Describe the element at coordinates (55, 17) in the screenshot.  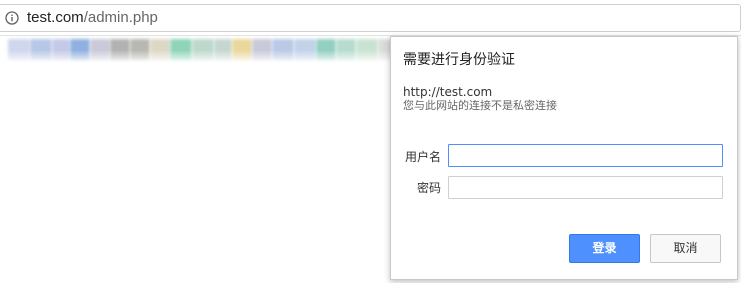
I see `url-host: test.com` at that location.